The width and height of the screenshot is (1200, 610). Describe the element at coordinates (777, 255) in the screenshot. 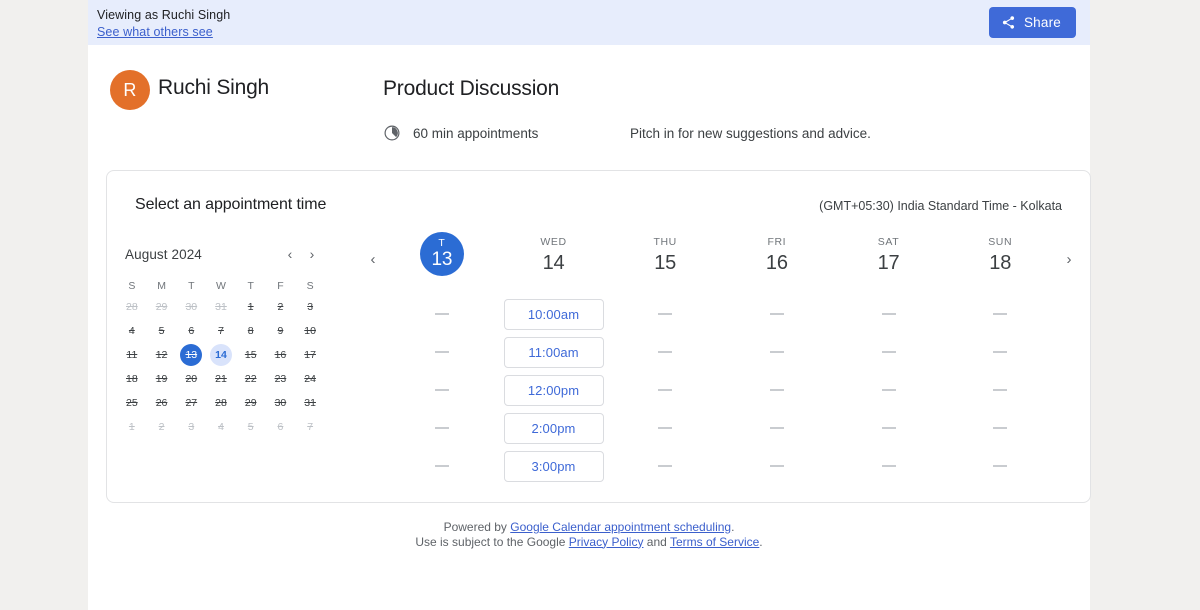

I see `day-column-header-16: FRI 16` at that location.